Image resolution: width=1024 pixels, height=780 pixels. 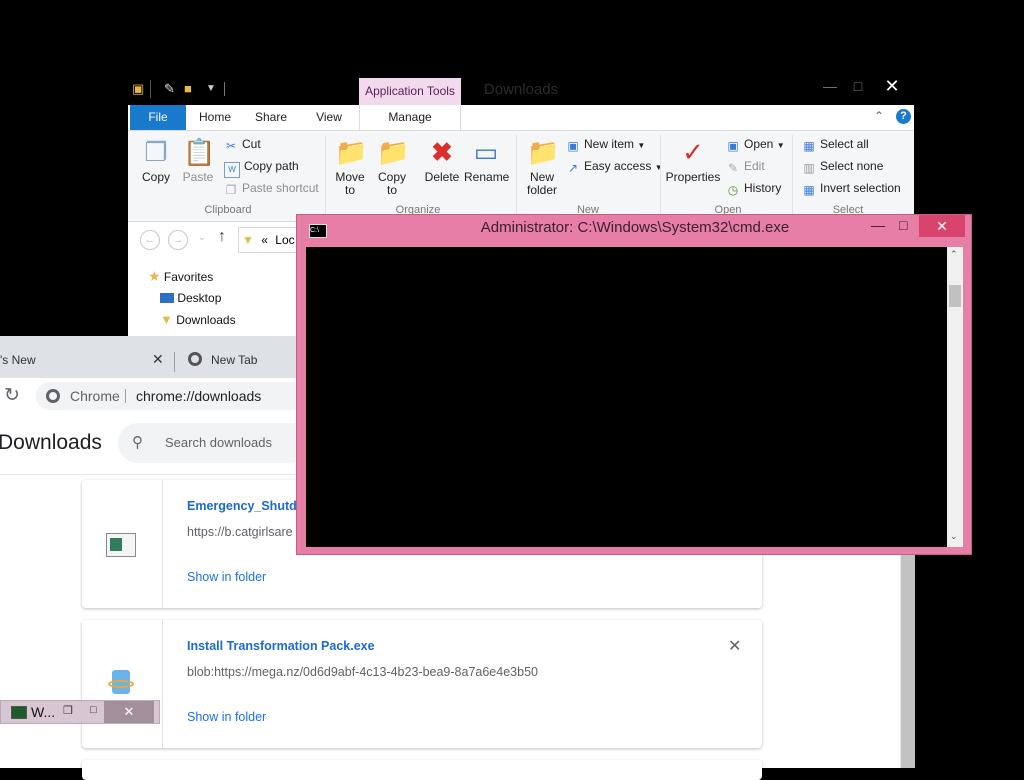 What do you see at coordinates (410, 117) in the screenshot?
I see `tab-manage: Manage` at bounding box center [410, 117].